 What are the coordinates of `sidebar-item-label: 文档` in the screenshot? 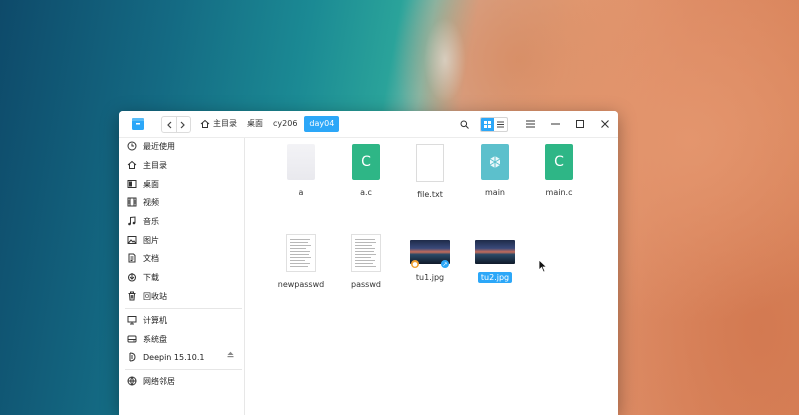 It's located at (151, 258).